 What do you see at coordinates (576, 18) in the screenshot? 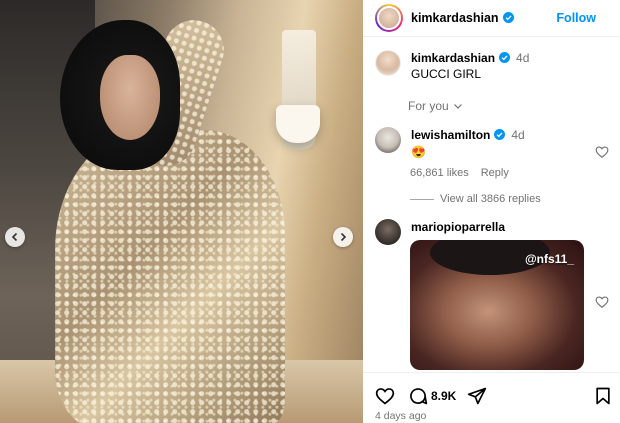
I see `follow-button: Follow` at bounding box center [576, 18].